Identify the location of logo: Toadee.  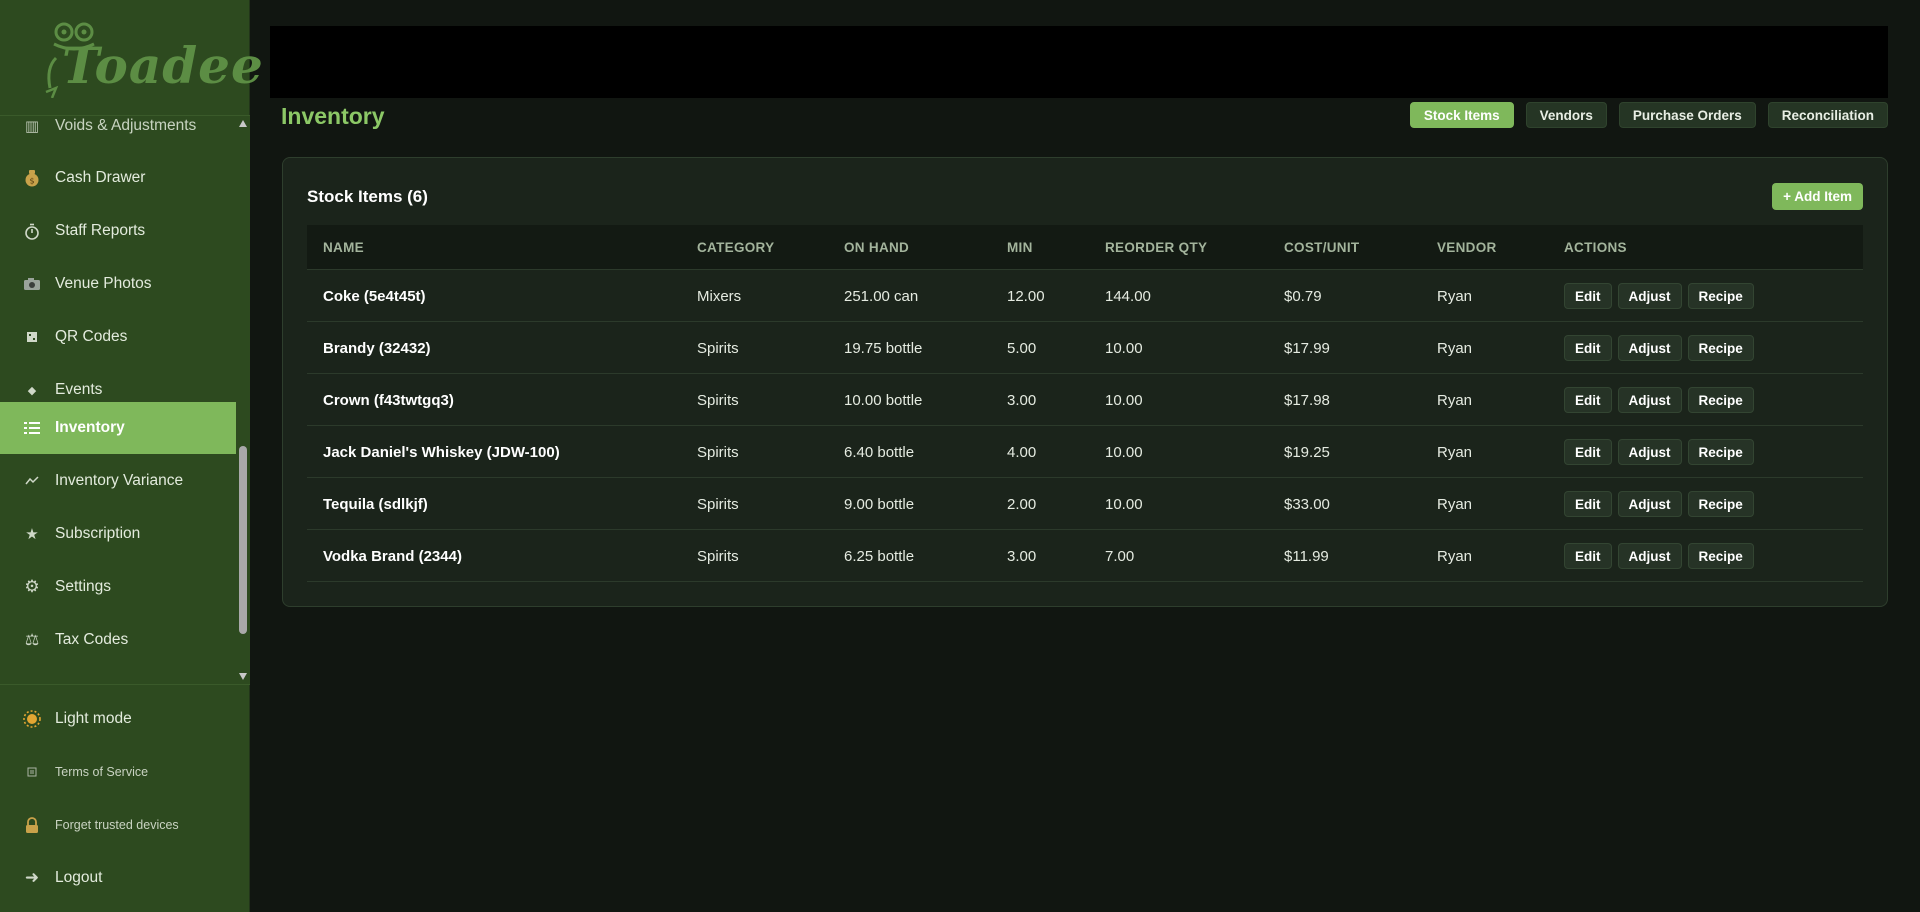
(131, 58).